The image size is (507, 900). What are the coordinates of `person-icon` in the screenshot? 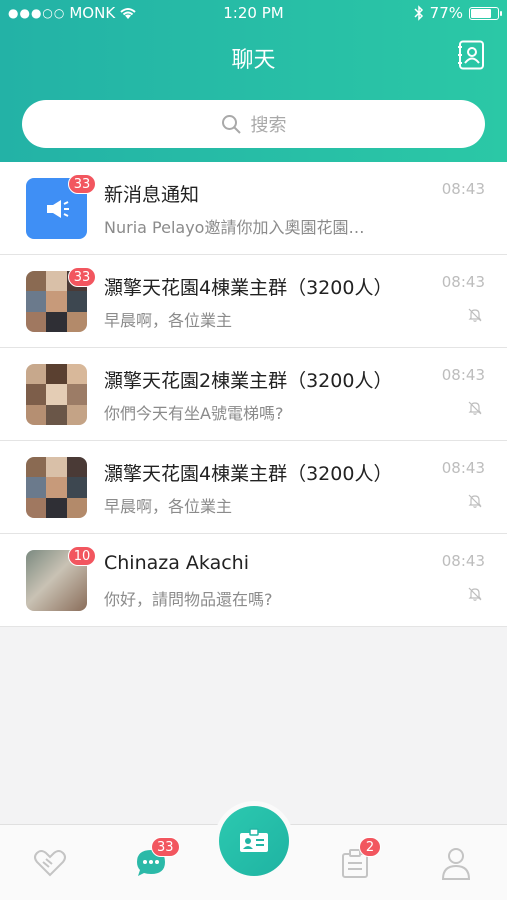 It's located at (456, 864).